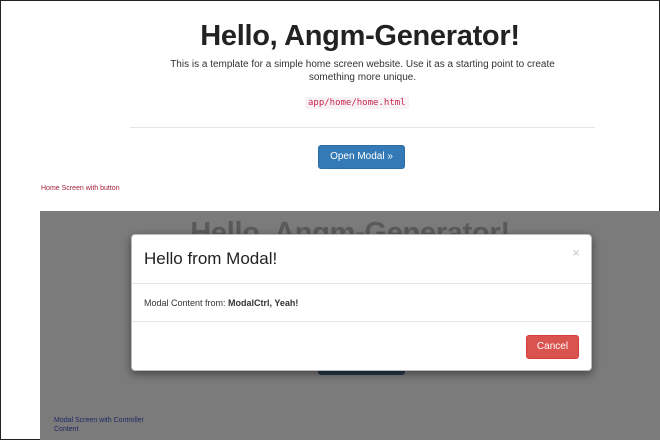 The height and width of the screenshot is (440, 660). What do you see at coordinates (361, 347) in the screenshot?
I see `modal-footer: Cancel` at bounding box center [361, 347].